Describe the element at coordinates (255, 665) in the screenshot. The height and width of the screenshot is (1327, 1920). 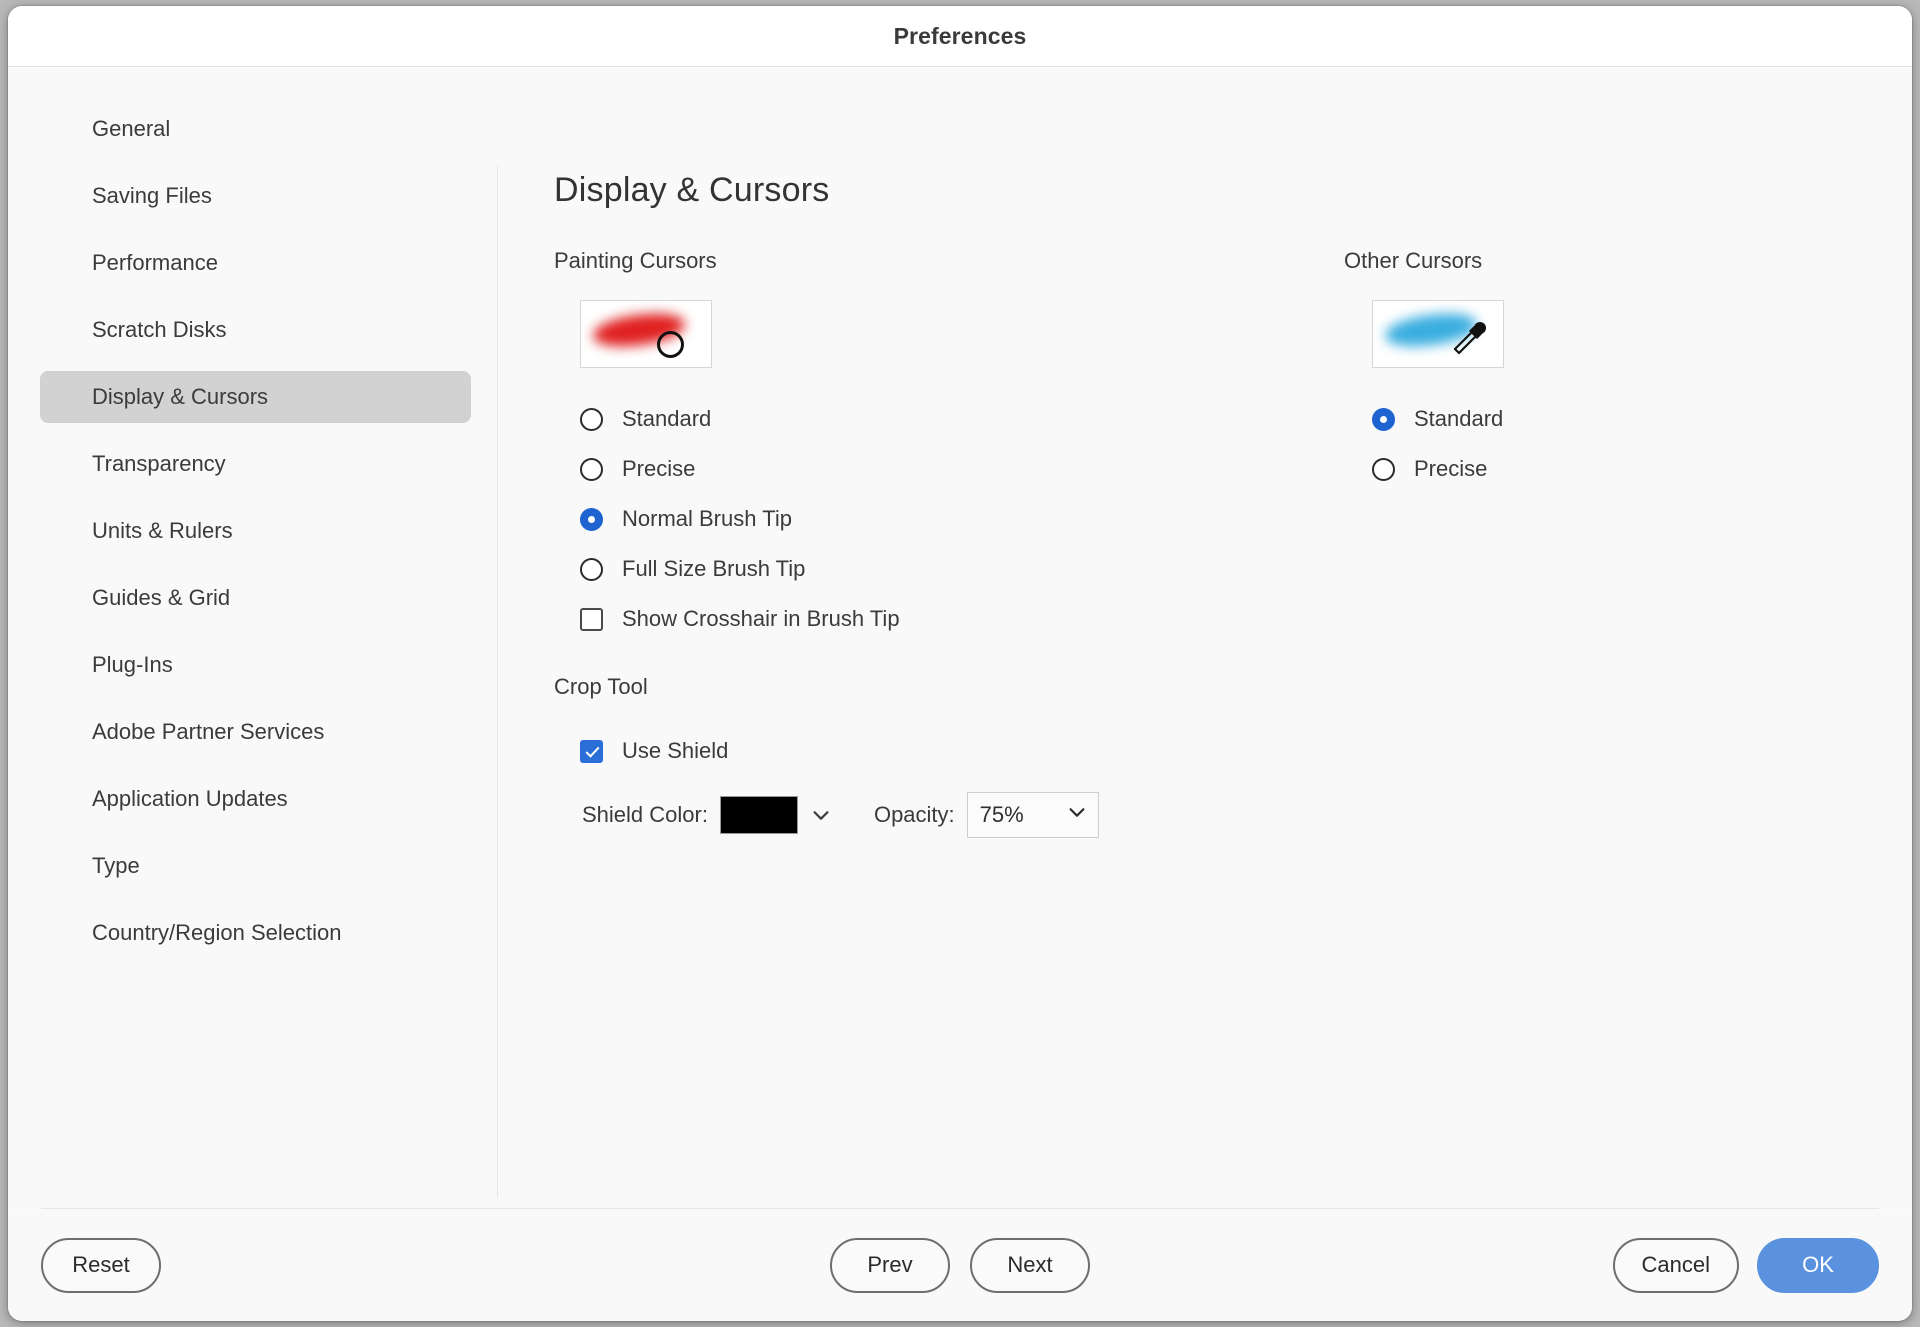
I see `sidebar-item-plug-ins: Plug-Ins` at that location.